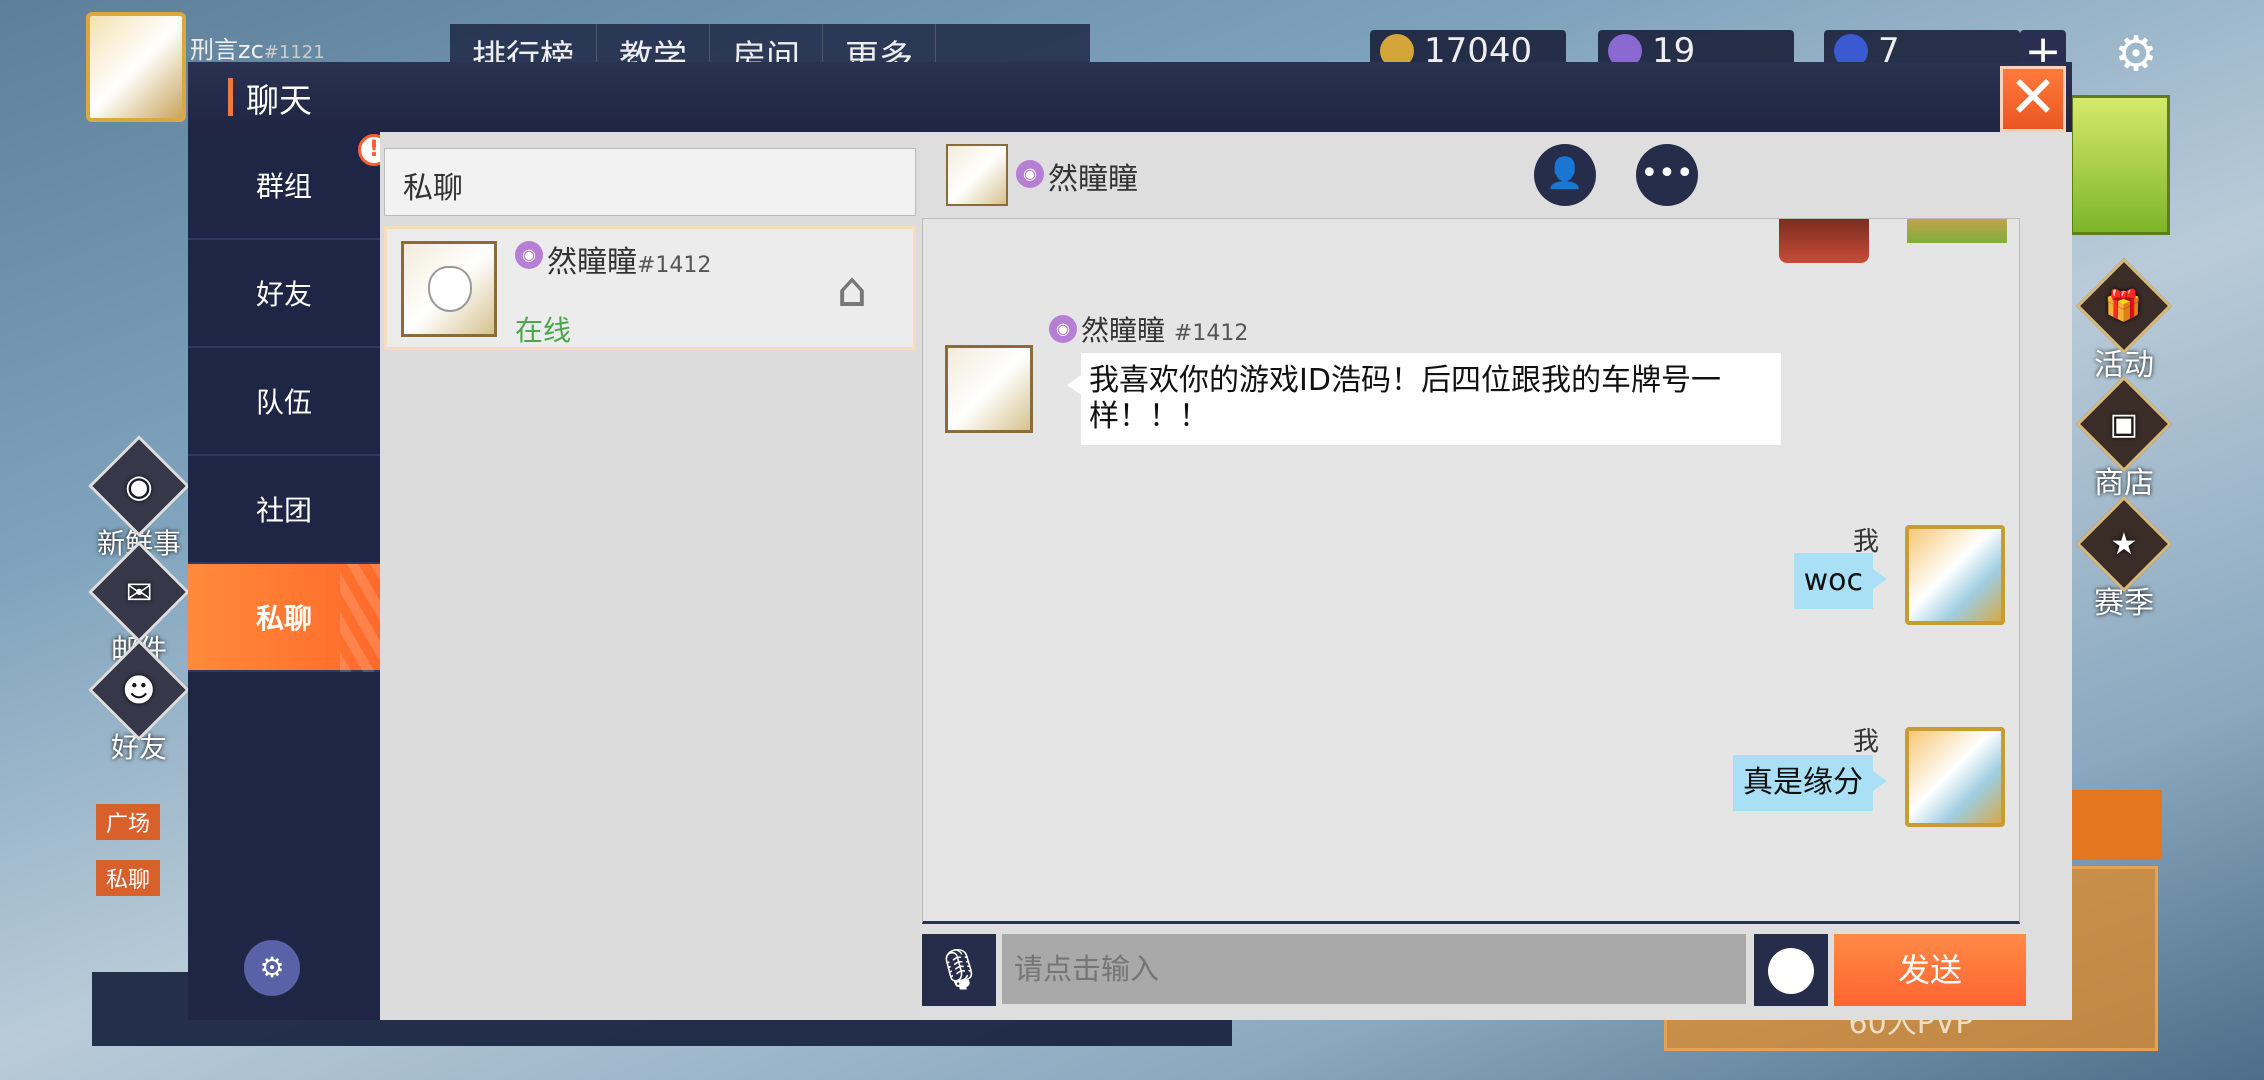  I want to click on add-user-icon: 👤, so click(1565, 173).